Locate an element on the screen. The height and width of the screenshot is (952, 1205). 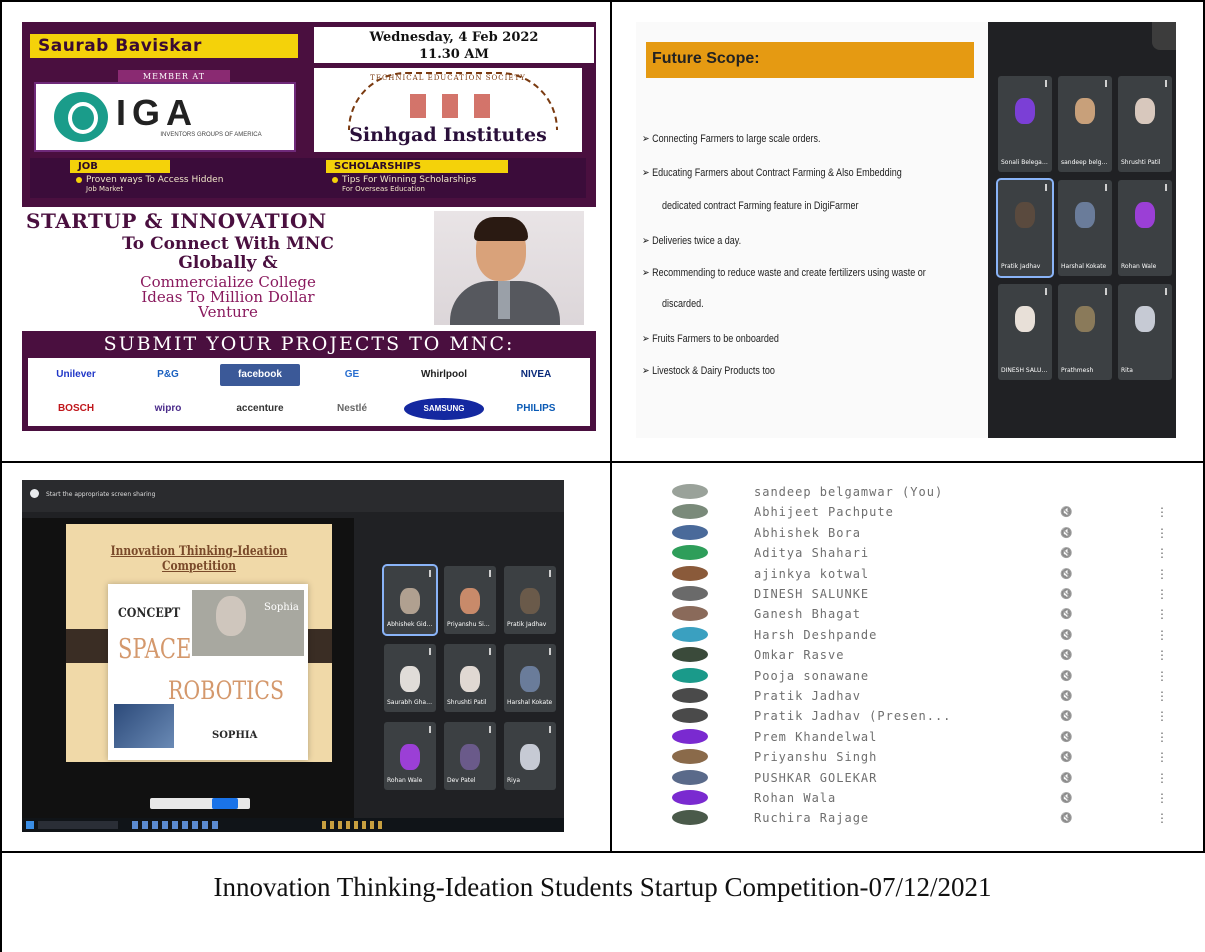
sinhgad-label: Sinhgad Institutes is located at coordinates (448, 135).